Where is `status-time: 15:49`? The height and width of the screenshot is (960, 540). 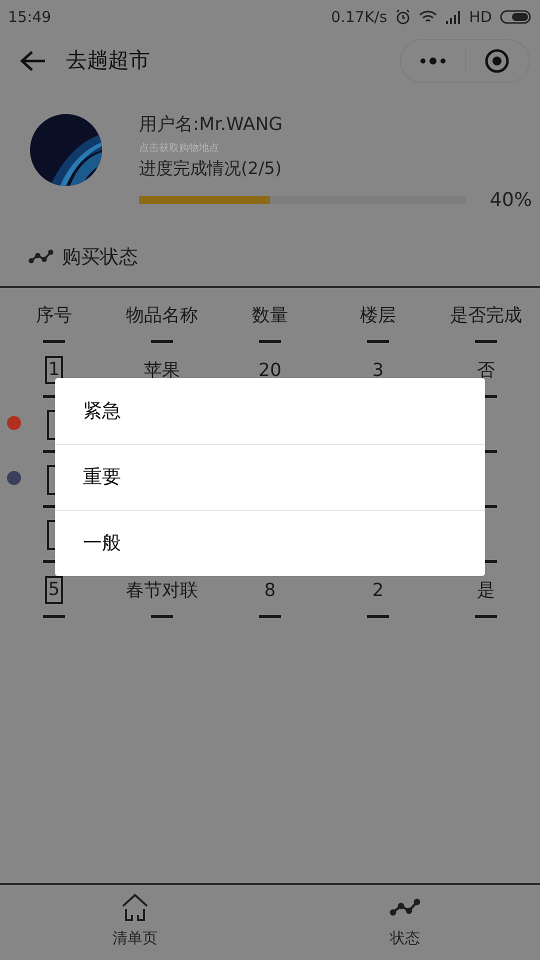 status-time: 15:49 is located at coordinates (30, 17).